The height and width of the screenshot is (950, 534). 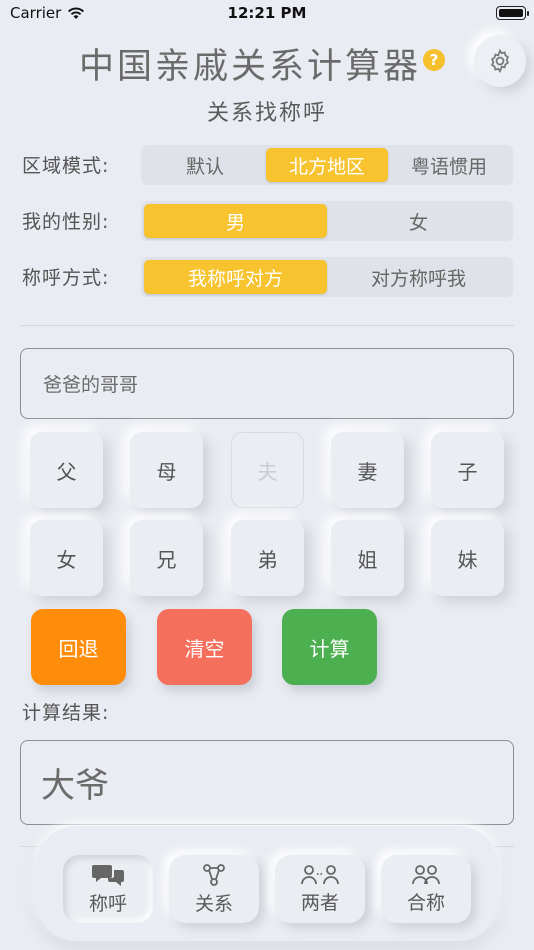 I want to click on tab-address-label: 称呼, so click(x=107, y=903).